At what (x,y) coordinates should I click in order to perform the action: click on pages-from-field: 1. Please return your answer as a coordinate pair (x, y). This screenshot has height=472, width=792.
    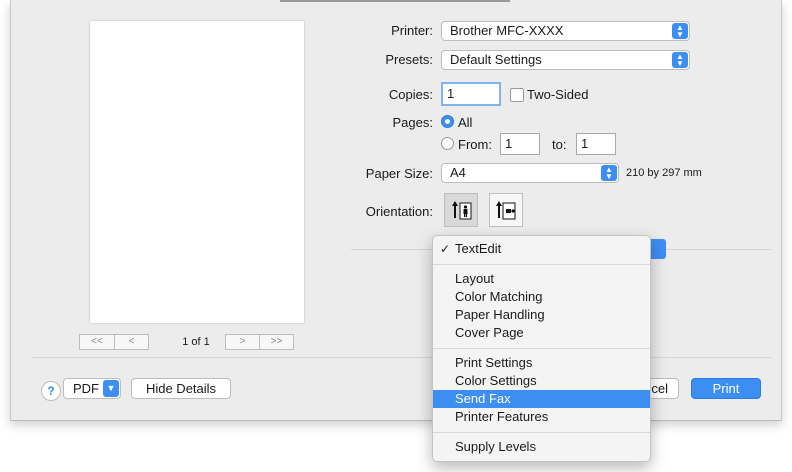
    Looking at the image, I should click on (520, 144).